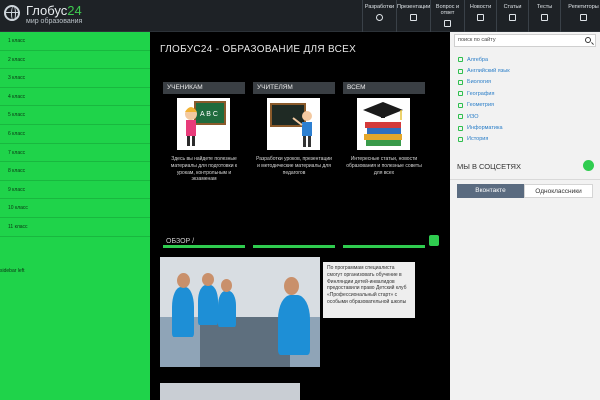  I want to click on category-header: УЧИТЕЛЯМ, so click(294, 88).